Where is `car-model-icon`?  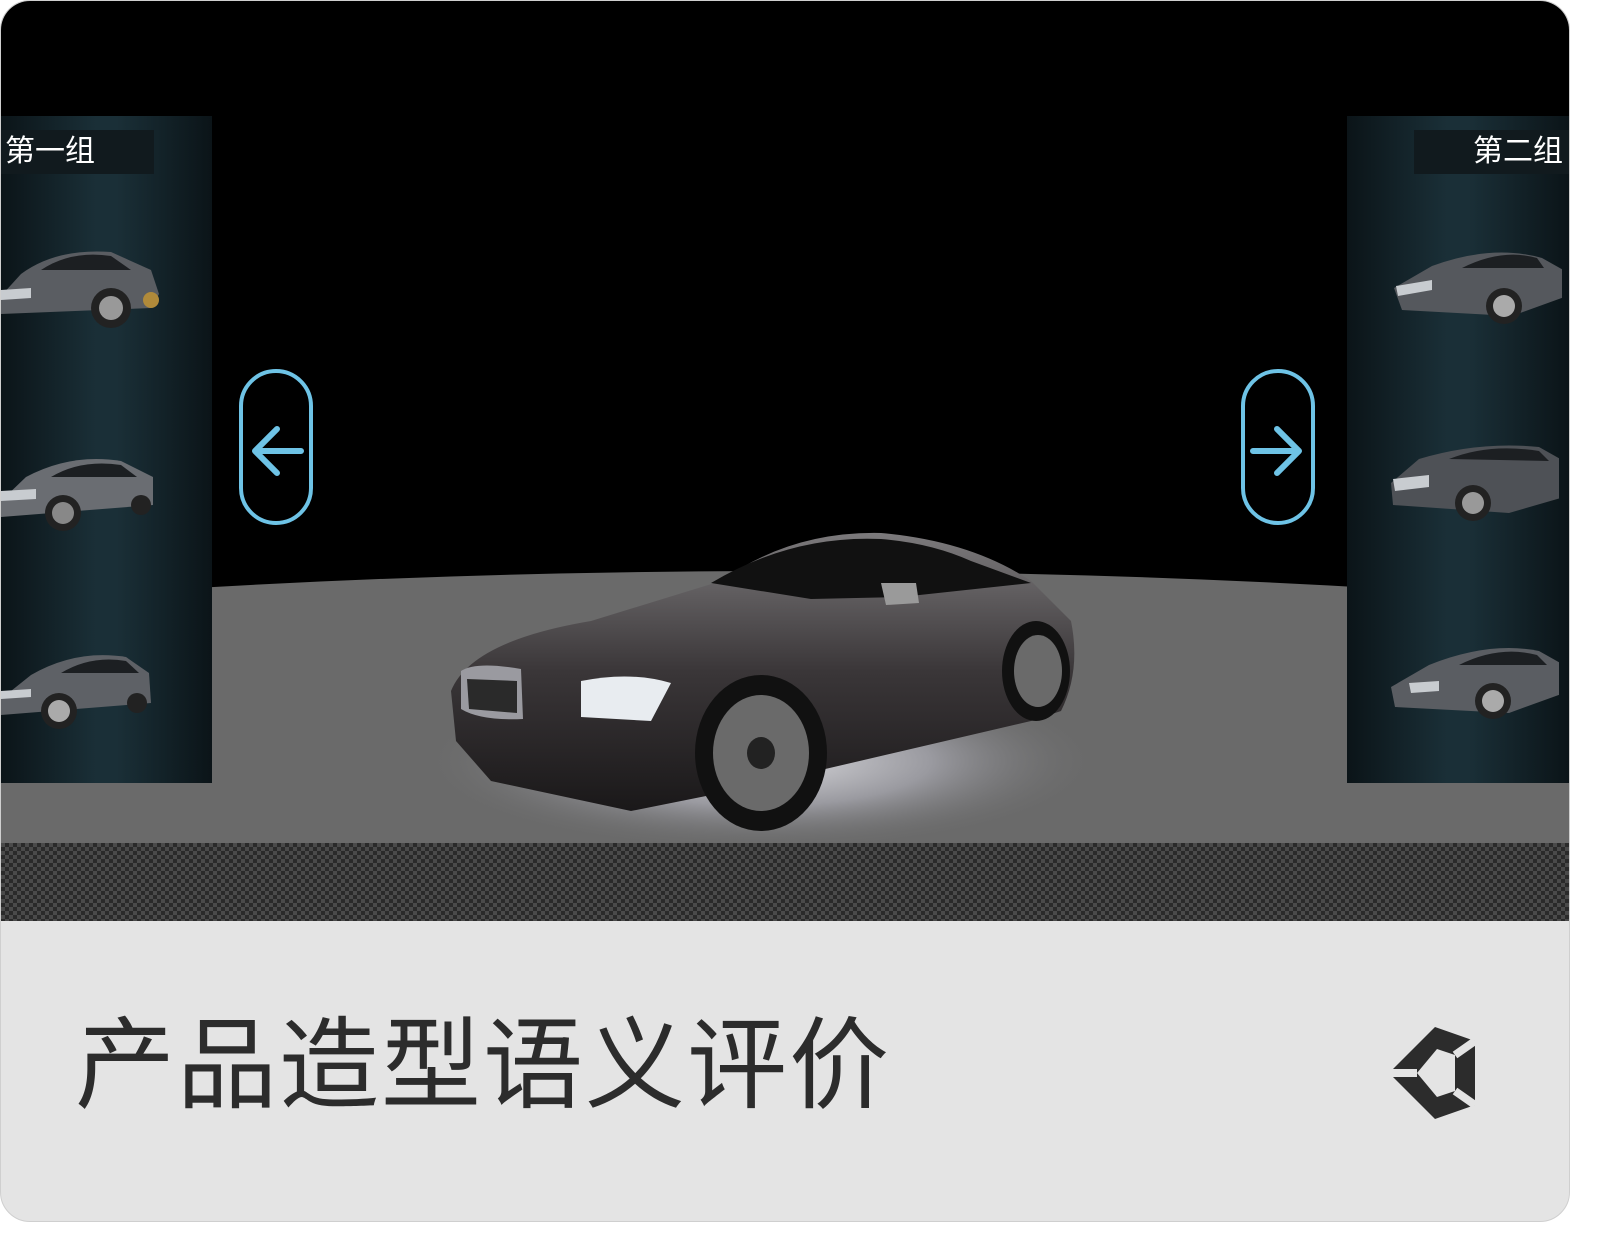 car-model-icon is located at coordinates (763, 681).